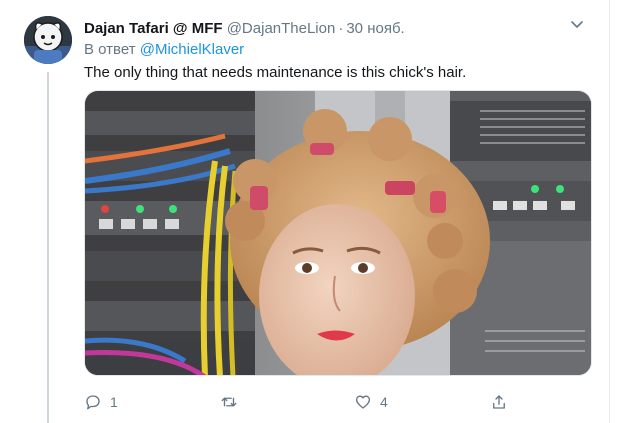 This screenshot has height=423, width=626. I want to click on reply-prefix: В ответ, so click(110, 49).